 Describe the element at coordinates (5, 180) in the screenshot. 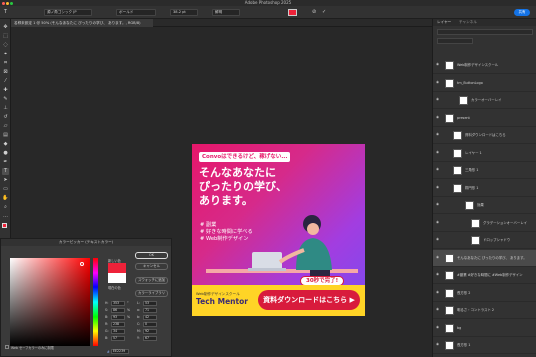

I see `path-select-tool-icon: ➤` at that location.